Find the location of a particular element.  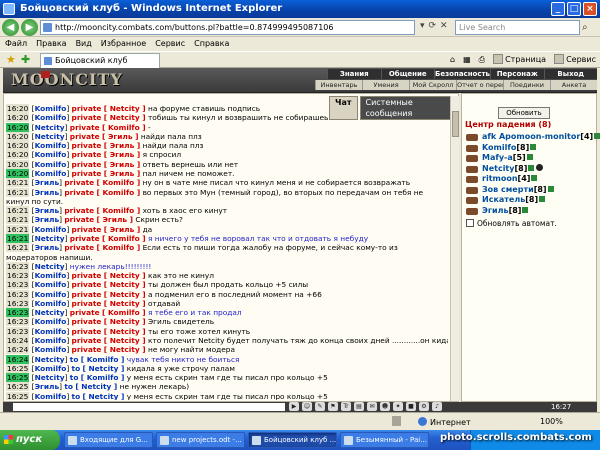

pin-icon: ✦ is located at coordinates (398, 406).